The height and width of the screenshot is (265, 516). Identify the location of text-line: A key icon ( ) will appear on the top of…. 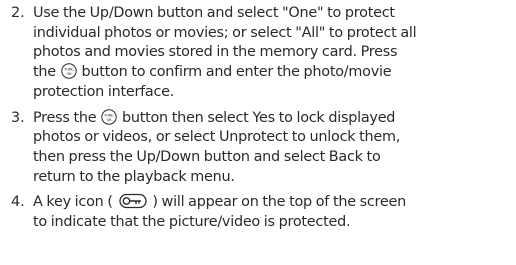
(272, 203).